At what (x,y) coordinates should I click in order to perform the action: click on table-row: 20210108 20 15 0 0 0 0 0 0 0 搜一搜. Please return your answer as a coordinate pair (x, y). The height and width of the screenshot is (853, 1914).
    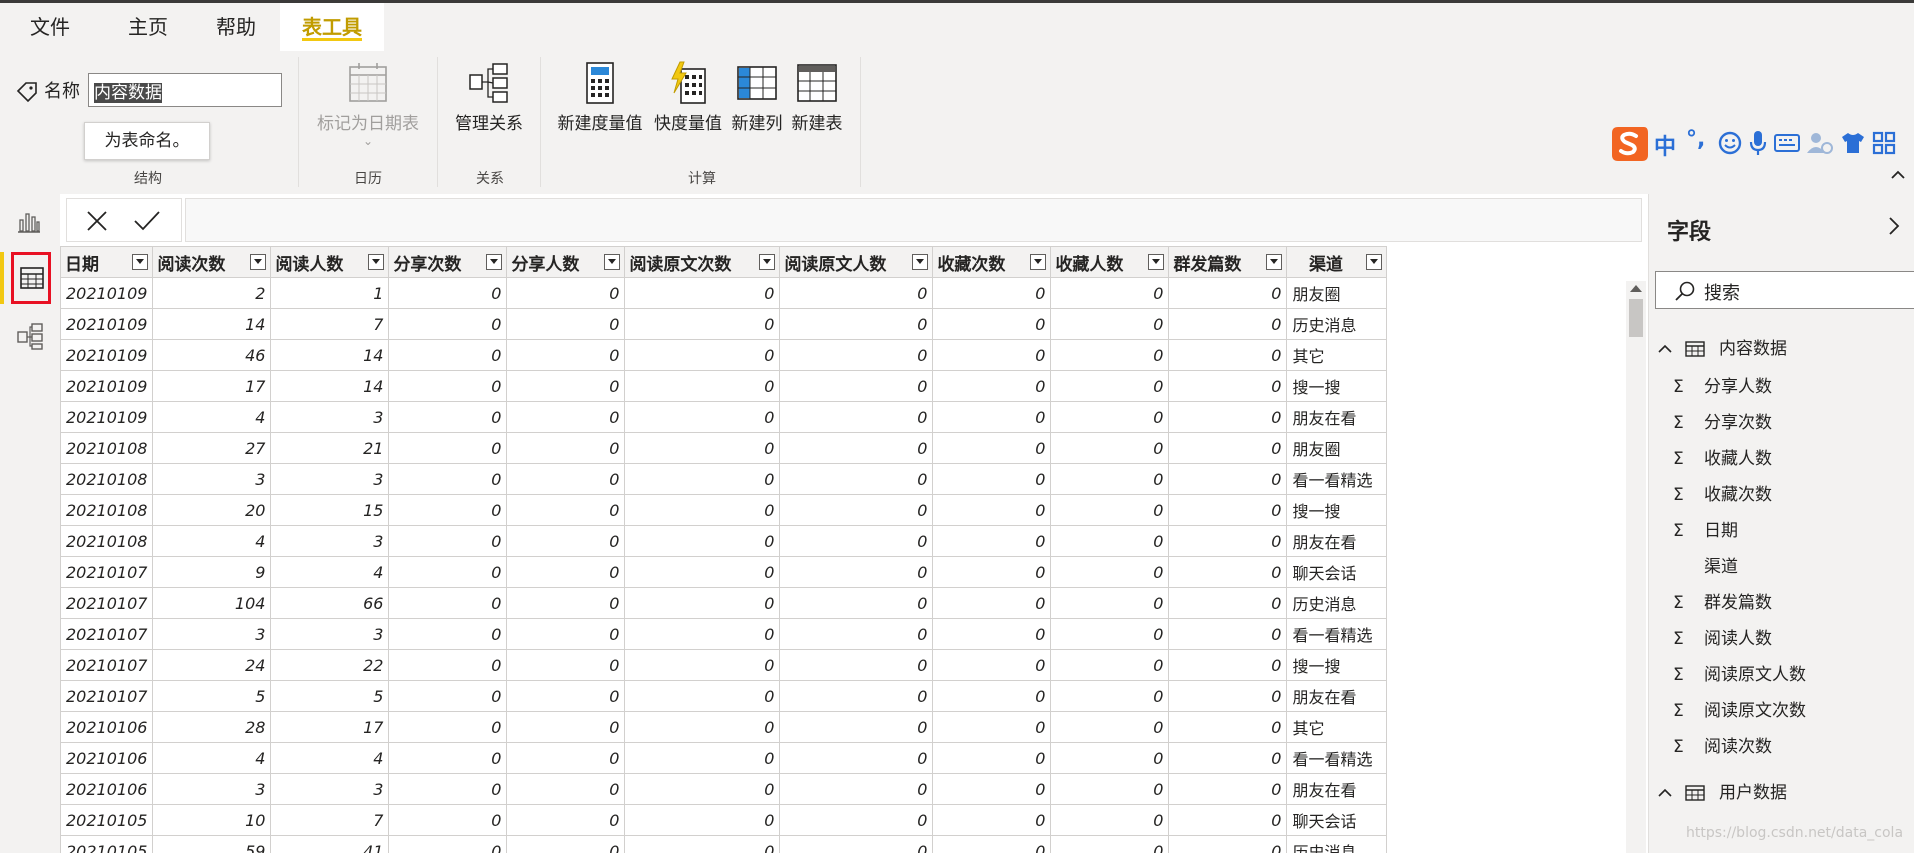
    Looking at the image, I should click on (724, 510).